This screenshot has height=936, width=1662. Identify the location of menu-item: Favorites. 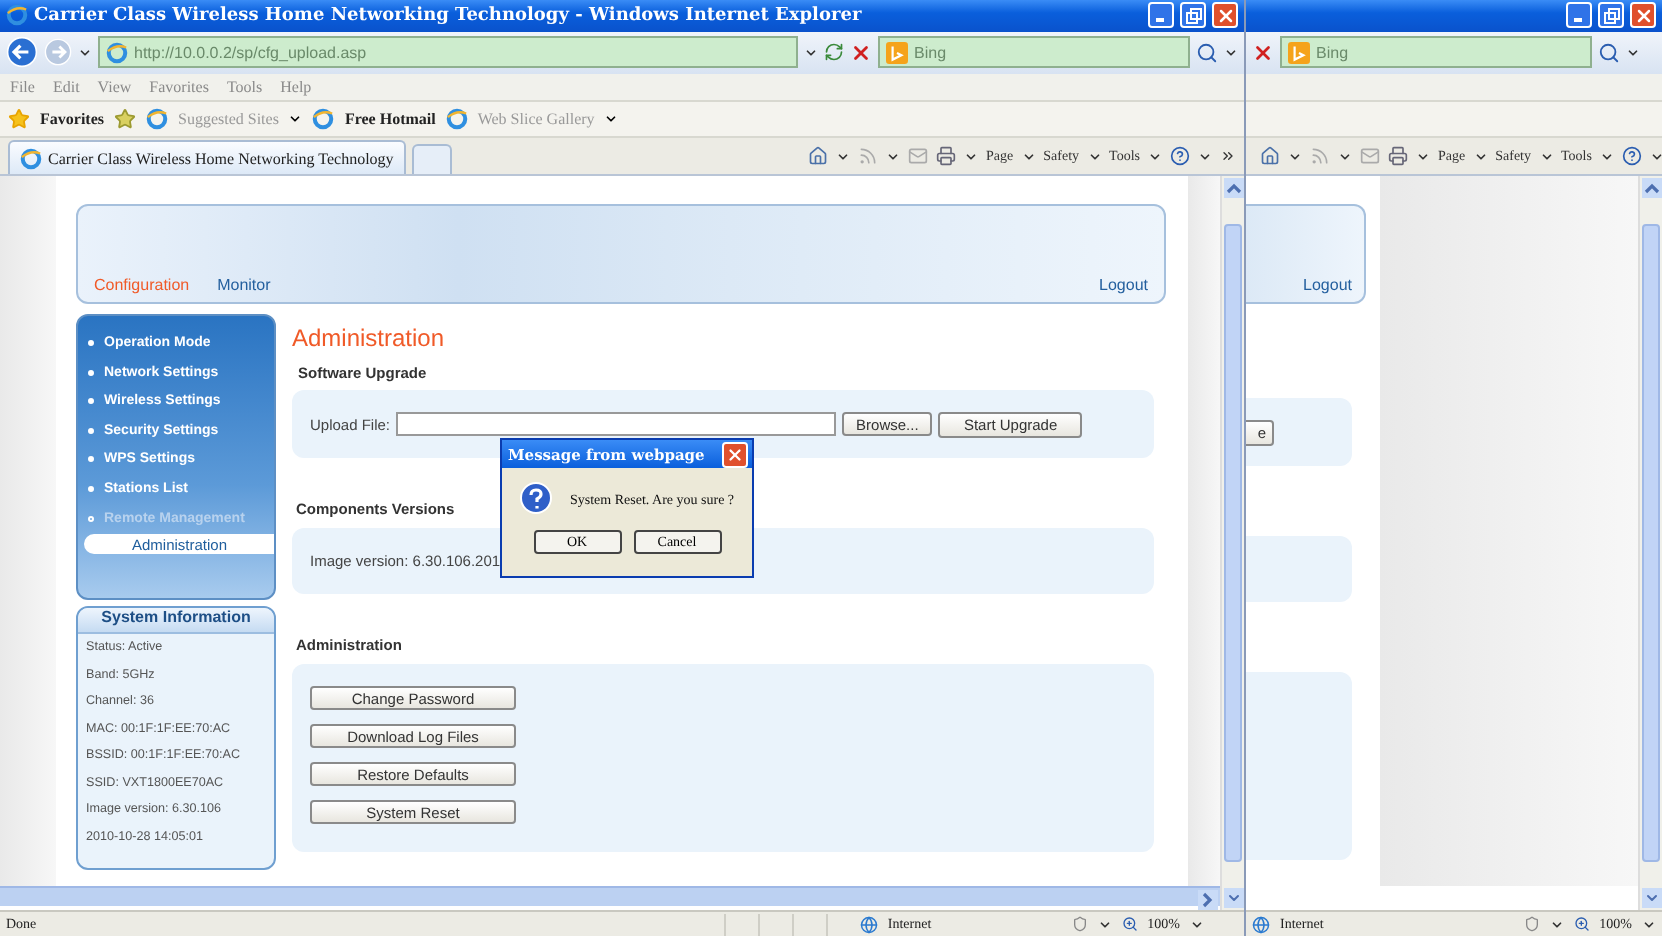
(179, 87).